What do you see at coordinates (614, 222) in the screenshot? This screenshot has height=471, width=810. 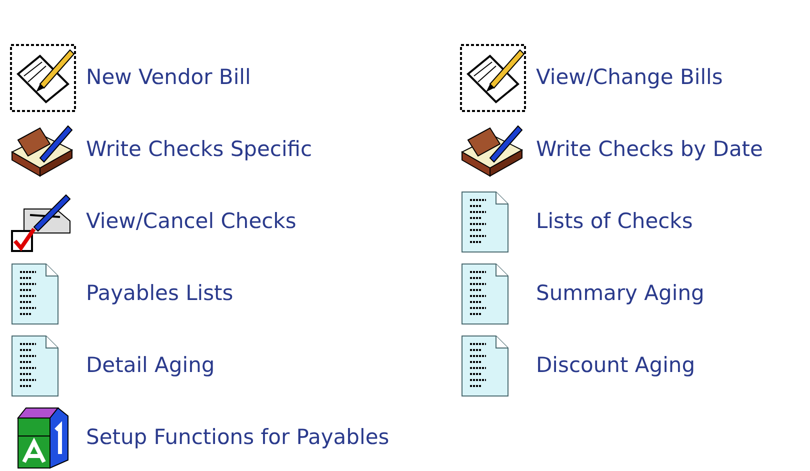 I see `menu-link: Lists of Checks` at bounding box center [614, 222].